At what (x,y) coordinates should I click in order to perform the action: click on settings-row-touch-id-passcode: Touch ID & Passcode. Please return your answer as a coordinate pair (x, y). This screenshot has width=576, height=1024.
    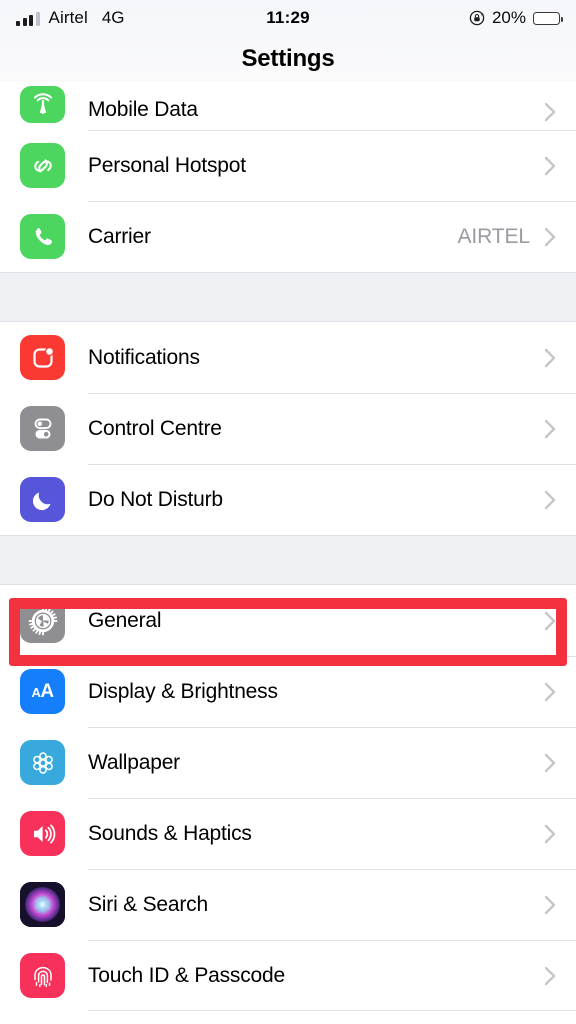
    Looking at the image, I should click on (288, 975).